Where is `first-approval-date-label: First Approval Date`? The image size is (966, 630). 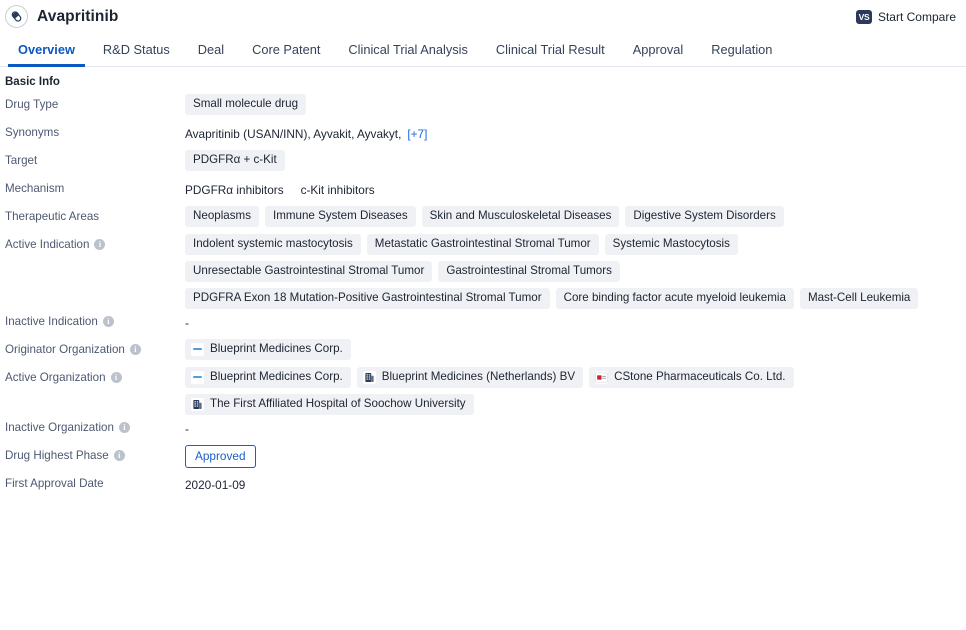 first-approval-date-label: First Approval Date is located at coordinates (54, 483).